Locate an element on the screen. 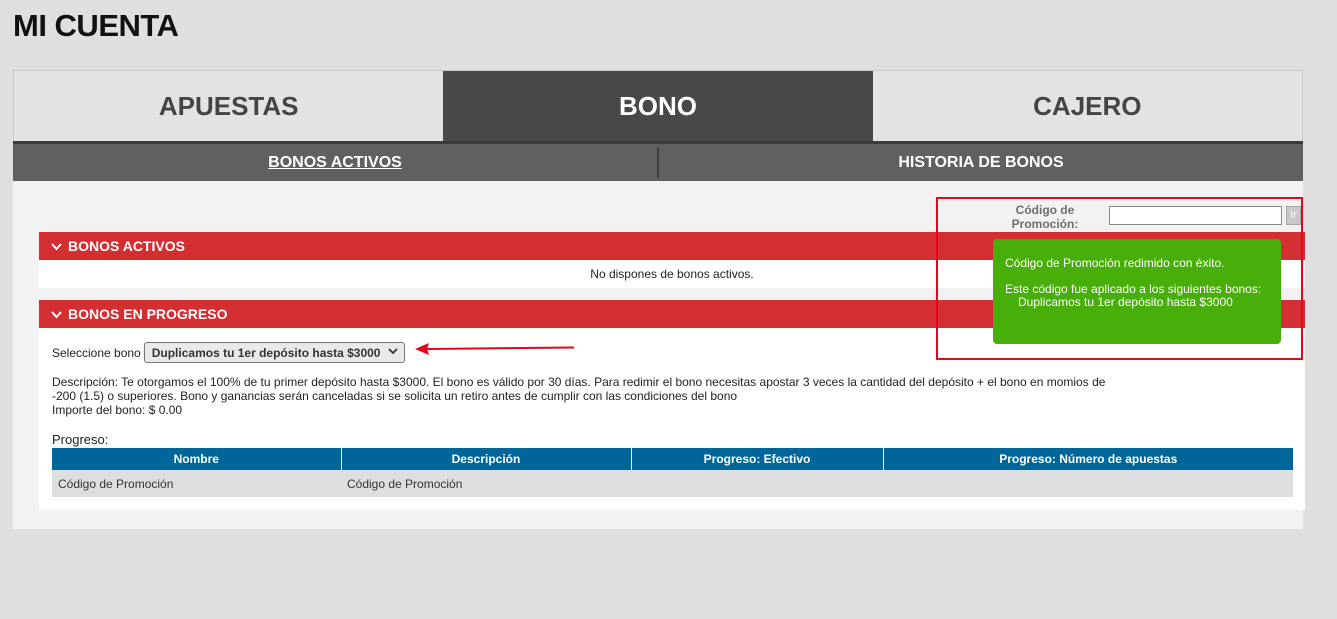 The image size is (1337, 619). bonus-select: Duplicamos tu 1er depósito hasta $3000 is located at coordinates (274, 352).